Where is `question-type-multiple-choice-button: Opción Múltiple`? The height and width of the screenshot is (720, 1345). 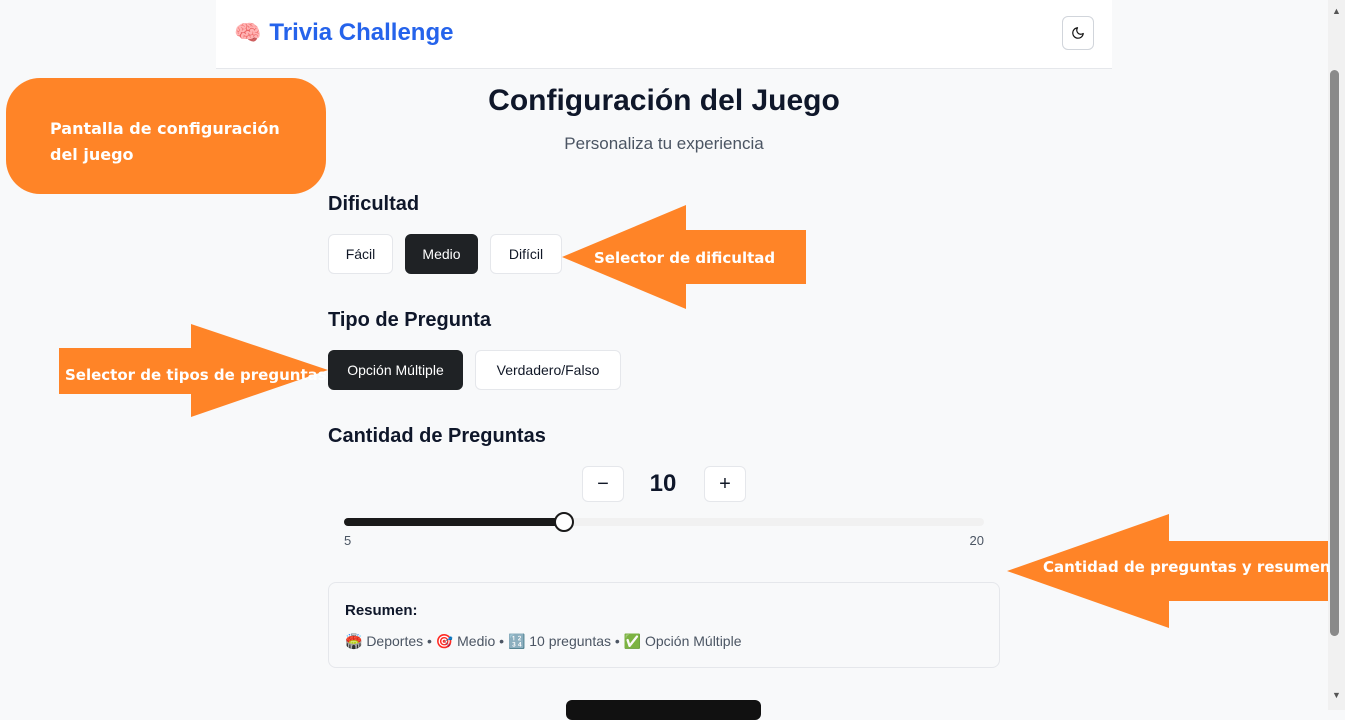 question-type-multiple-choice-button: Opción Múltiple is located at coordinates (395, 370).